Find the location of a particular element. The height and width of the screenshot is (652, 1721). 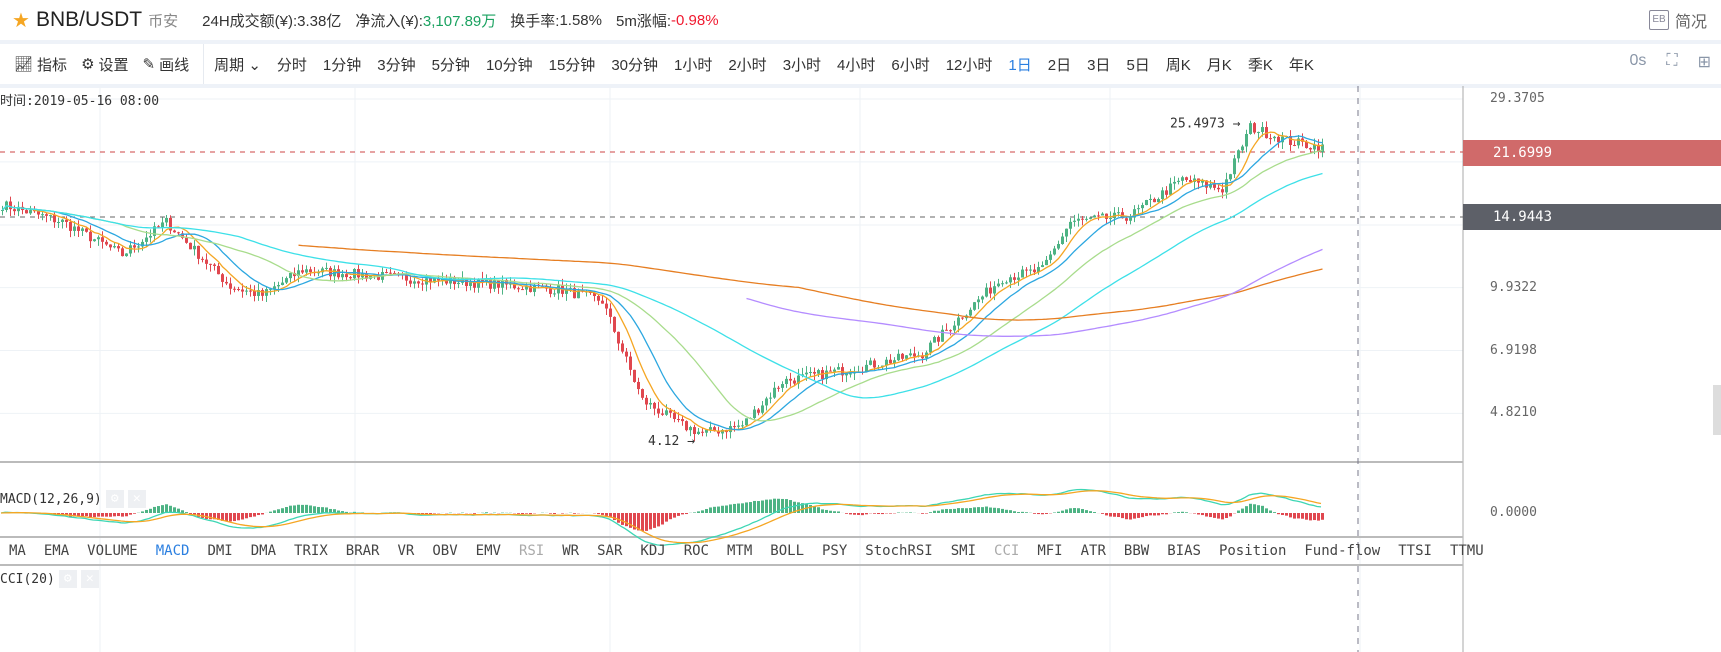

indicator-tab-rsi: RSI is located at coordinates (531, 551).